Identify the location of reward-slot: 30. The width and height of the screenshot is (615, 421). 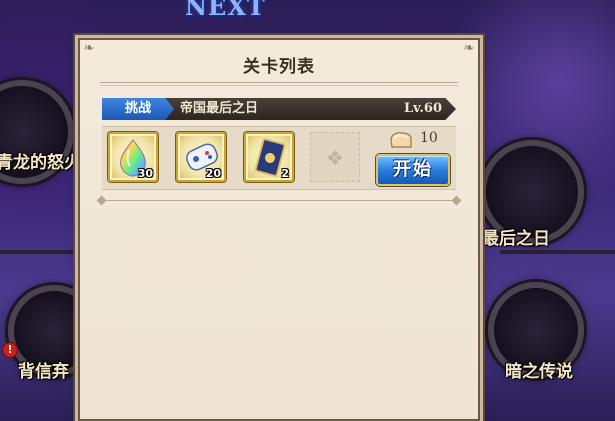
(133, 157).